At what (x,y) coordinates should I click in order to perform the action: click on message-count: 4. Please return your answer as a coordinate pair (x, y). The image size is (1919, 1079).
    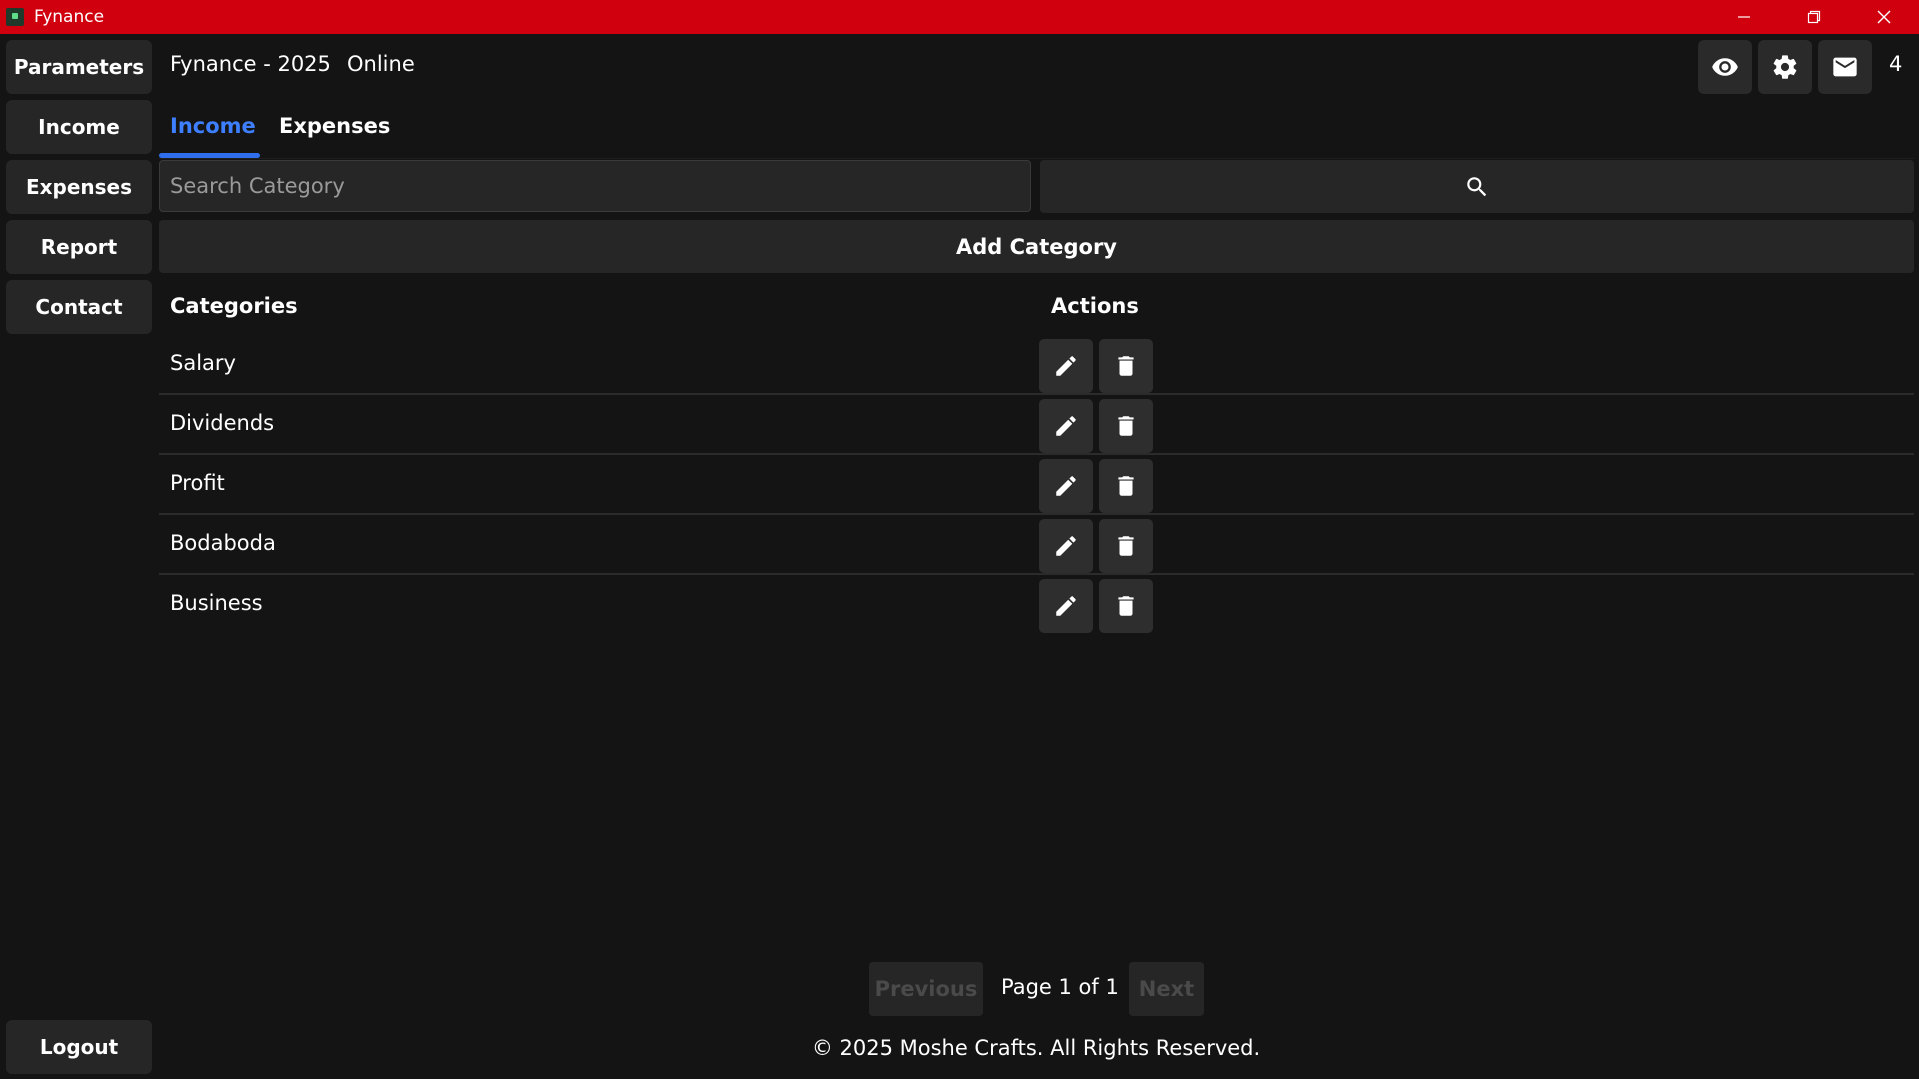
    Looking at the image, I should click on (1896, 64).